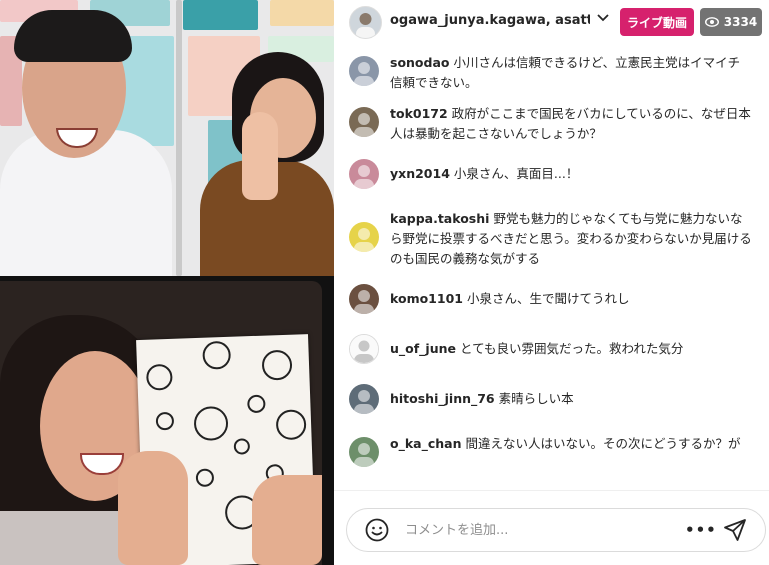 The width and height of the screenshot is (769, 565). What do you see at coordinates (603, 443) in the screenshot?
I see `comment-body: 間違えない人はいない。その次にどうするか？が` at bounding box center [603, 443].